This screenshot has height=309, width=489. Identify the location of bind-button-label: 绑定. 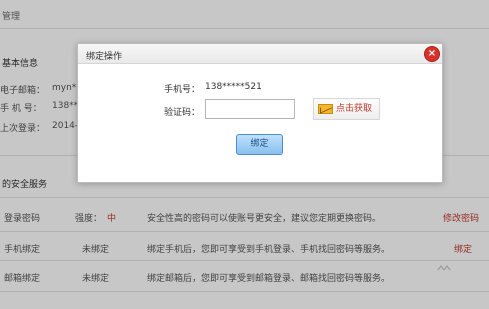
(259, 144).